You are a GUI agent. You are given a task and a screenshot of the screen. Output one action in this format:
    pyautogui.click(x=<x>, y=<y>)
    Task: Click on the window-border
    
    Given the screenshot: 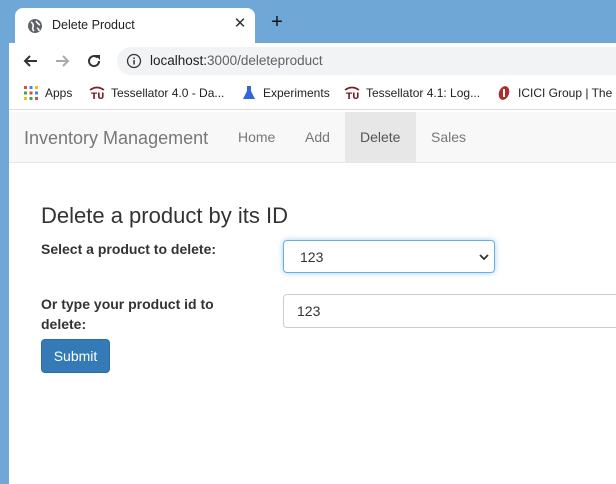 What is the action you would take?
    pyautogui.click(x=4, y=242)
    